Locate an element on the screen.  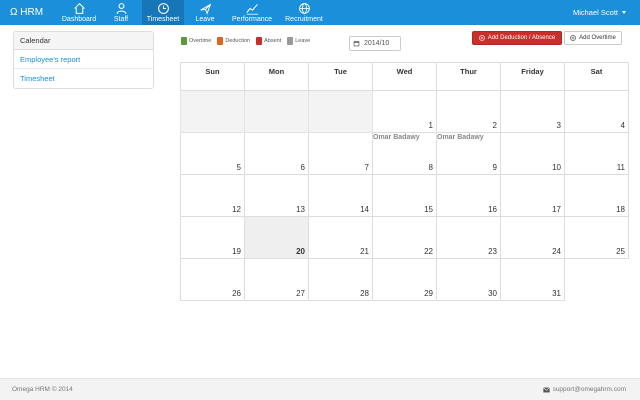
sidebar-panel: Calendar Employee's report Timesheet is located at coordinates (83, 60).